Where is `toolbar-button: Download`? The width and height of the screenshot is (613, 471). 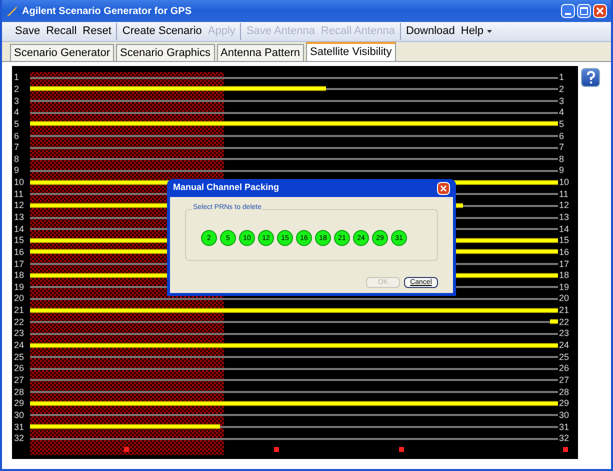
toolbar-button: Download is located at coordinates (430, 31).